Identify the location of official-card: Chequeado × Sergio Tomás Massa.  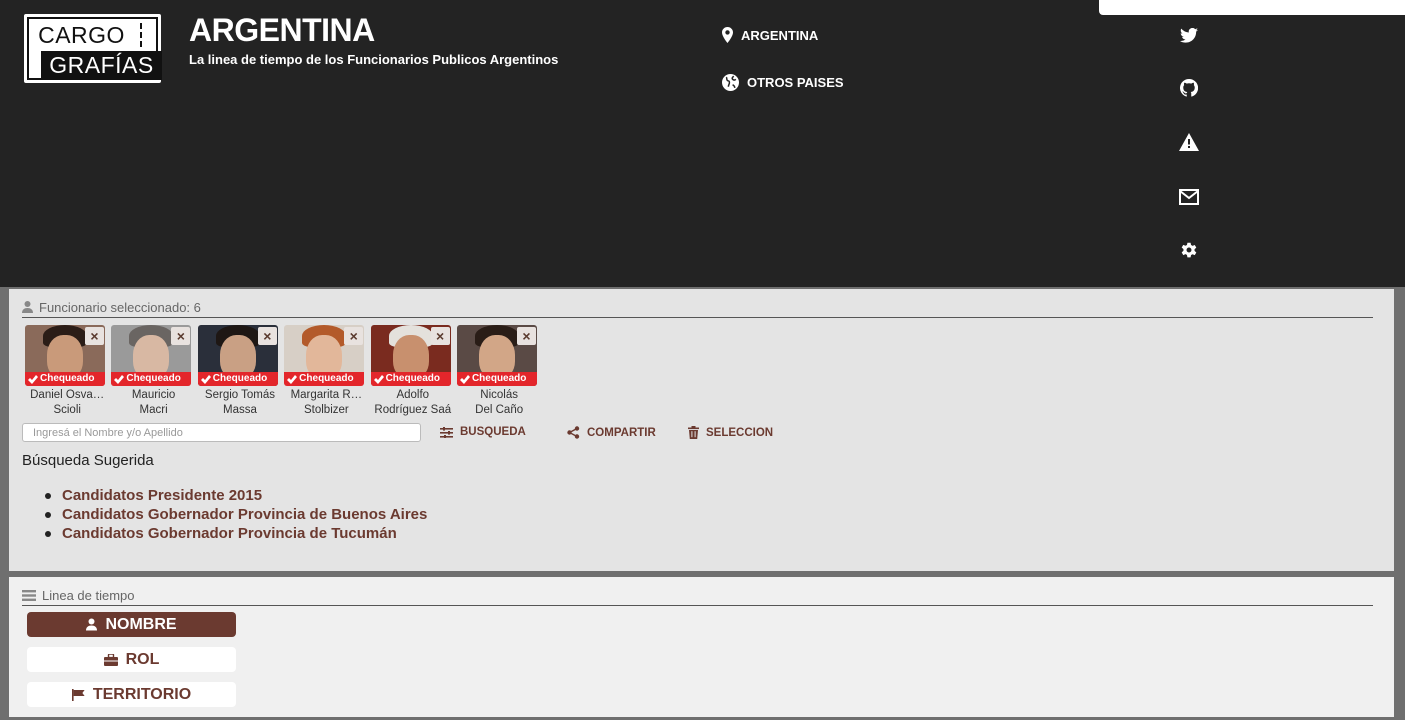
(240, 370).